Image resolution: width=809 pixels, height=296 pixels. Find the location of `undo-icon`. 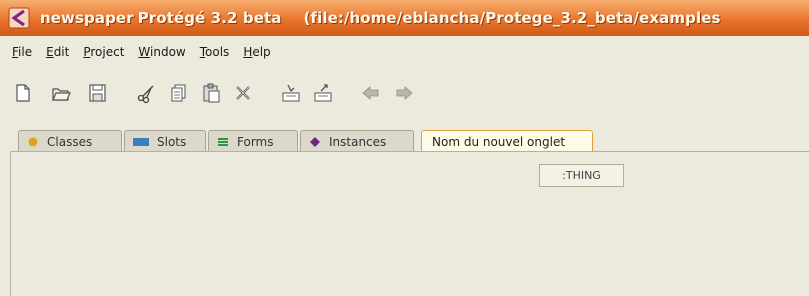

undo-icon is located at coordinates (371, 93).